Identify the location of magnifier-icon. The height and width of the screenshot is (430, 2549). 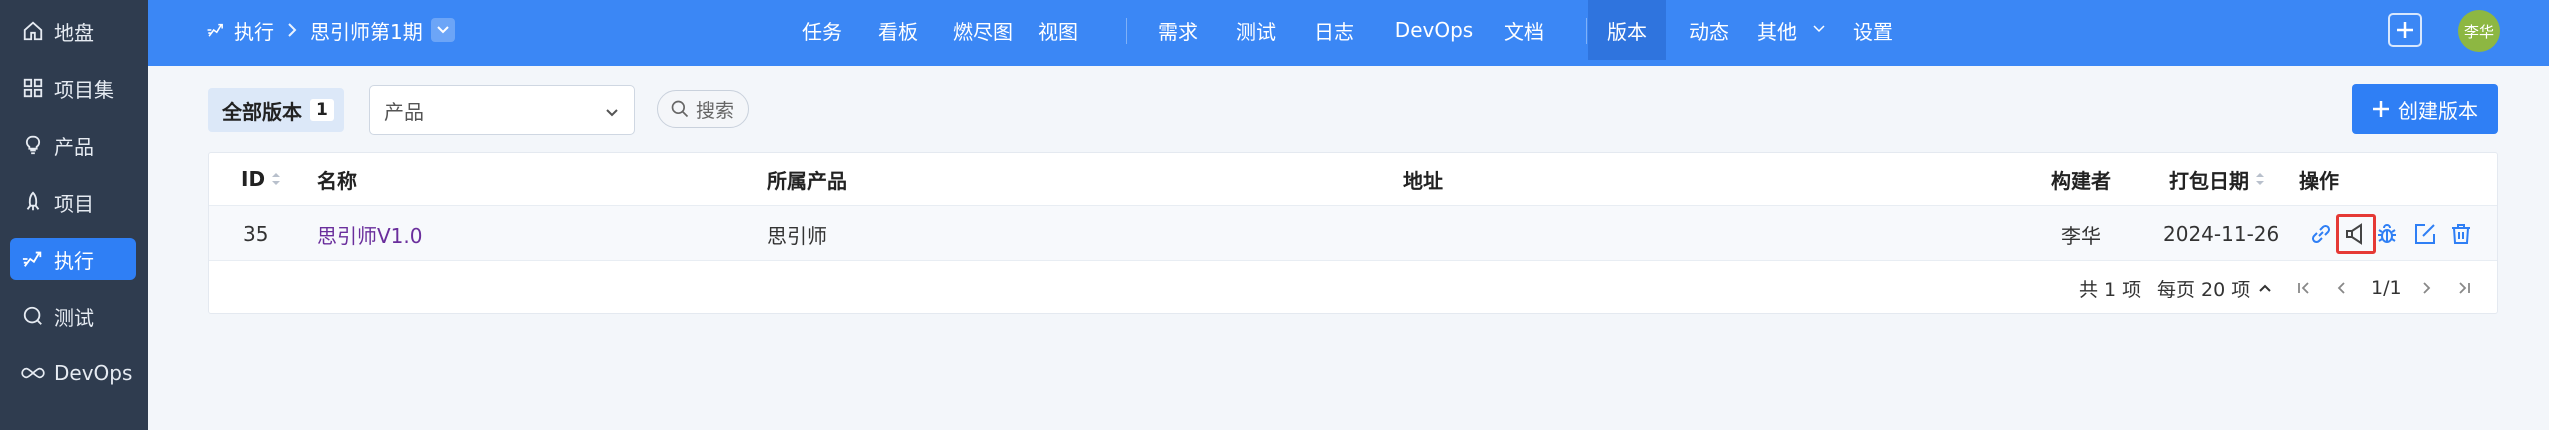
(33, 316).